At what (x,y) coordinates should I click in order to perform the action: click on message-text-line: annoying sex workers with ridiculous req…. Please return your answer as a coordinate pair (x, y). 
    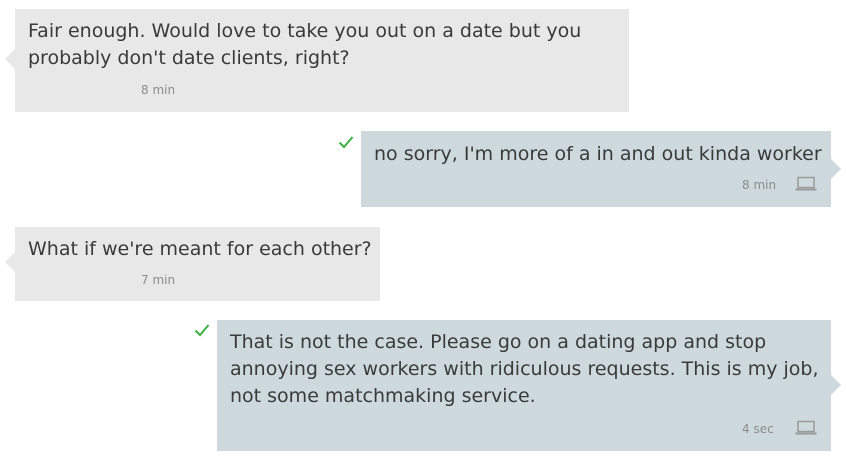
    Looking at the image, I should click on (524, 369).